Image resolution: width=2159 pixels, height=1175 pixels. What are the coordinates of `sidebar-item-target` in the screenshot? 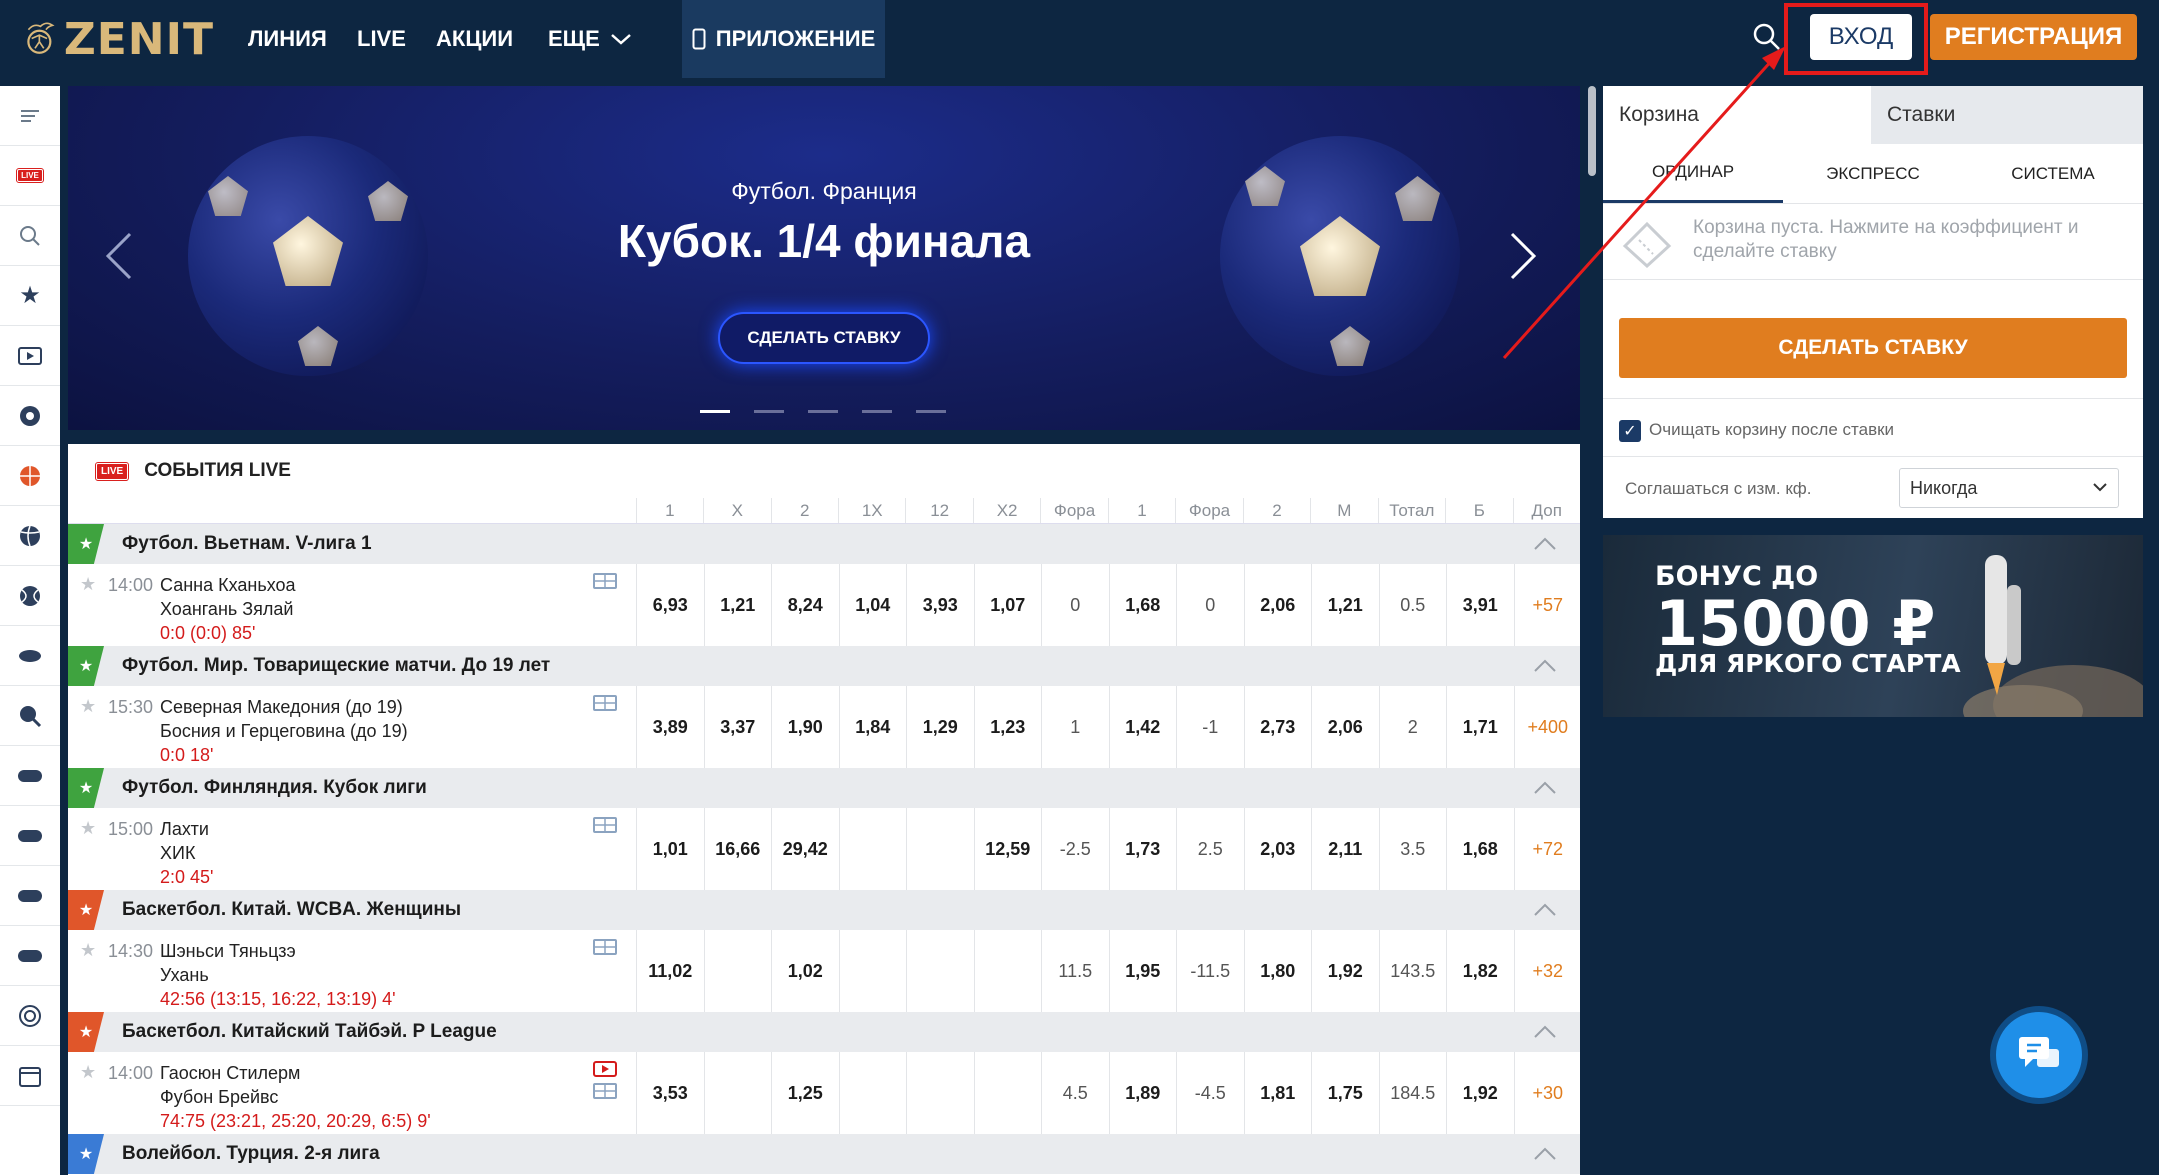 It's located at (30, 1016).